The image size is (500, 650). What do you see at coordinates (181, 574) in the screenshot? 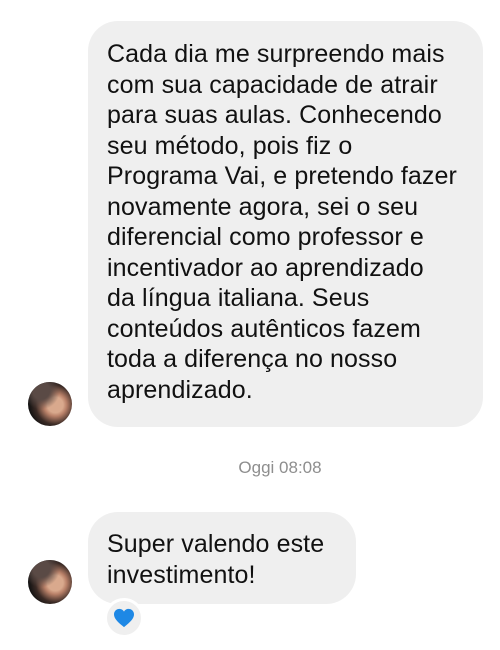
I see `message-line: investimento!` at bounding box center [181, 574].